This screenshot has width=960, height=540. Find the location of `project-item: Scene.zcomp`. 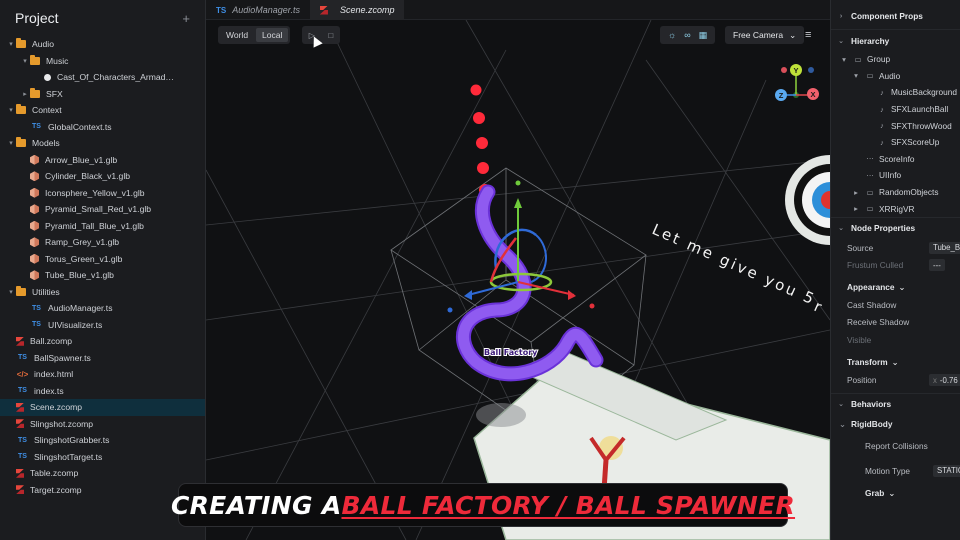

project-item: Scene.zcomp is located at coordinates (102, 407).